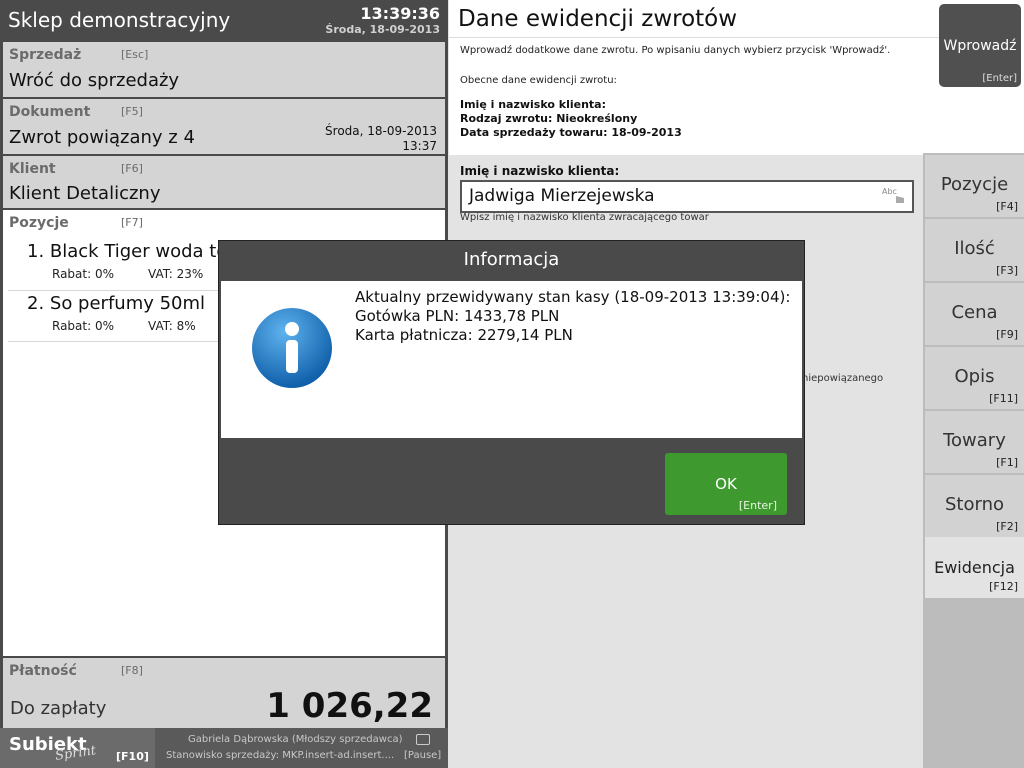 The height and width of the screenshot is (768, 1024). What do you see at coordinates (43, 671) in the screenshot?
I see `payment-label: Płatność` at bounding box center [43, 671].